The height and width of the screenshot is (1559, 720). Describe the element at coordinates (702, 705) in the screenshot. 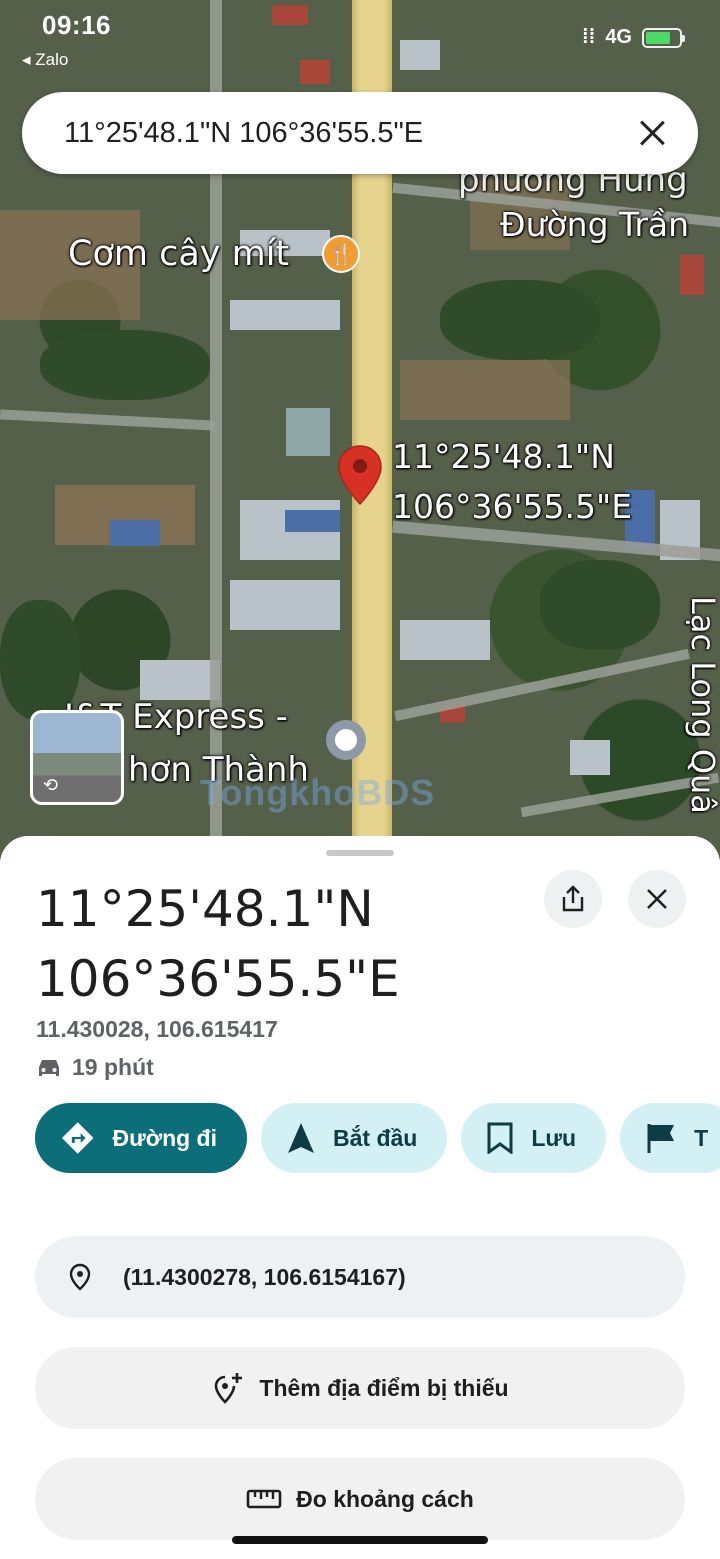

I see `map-label-street-right: Lạc Long Quâ` at that location.